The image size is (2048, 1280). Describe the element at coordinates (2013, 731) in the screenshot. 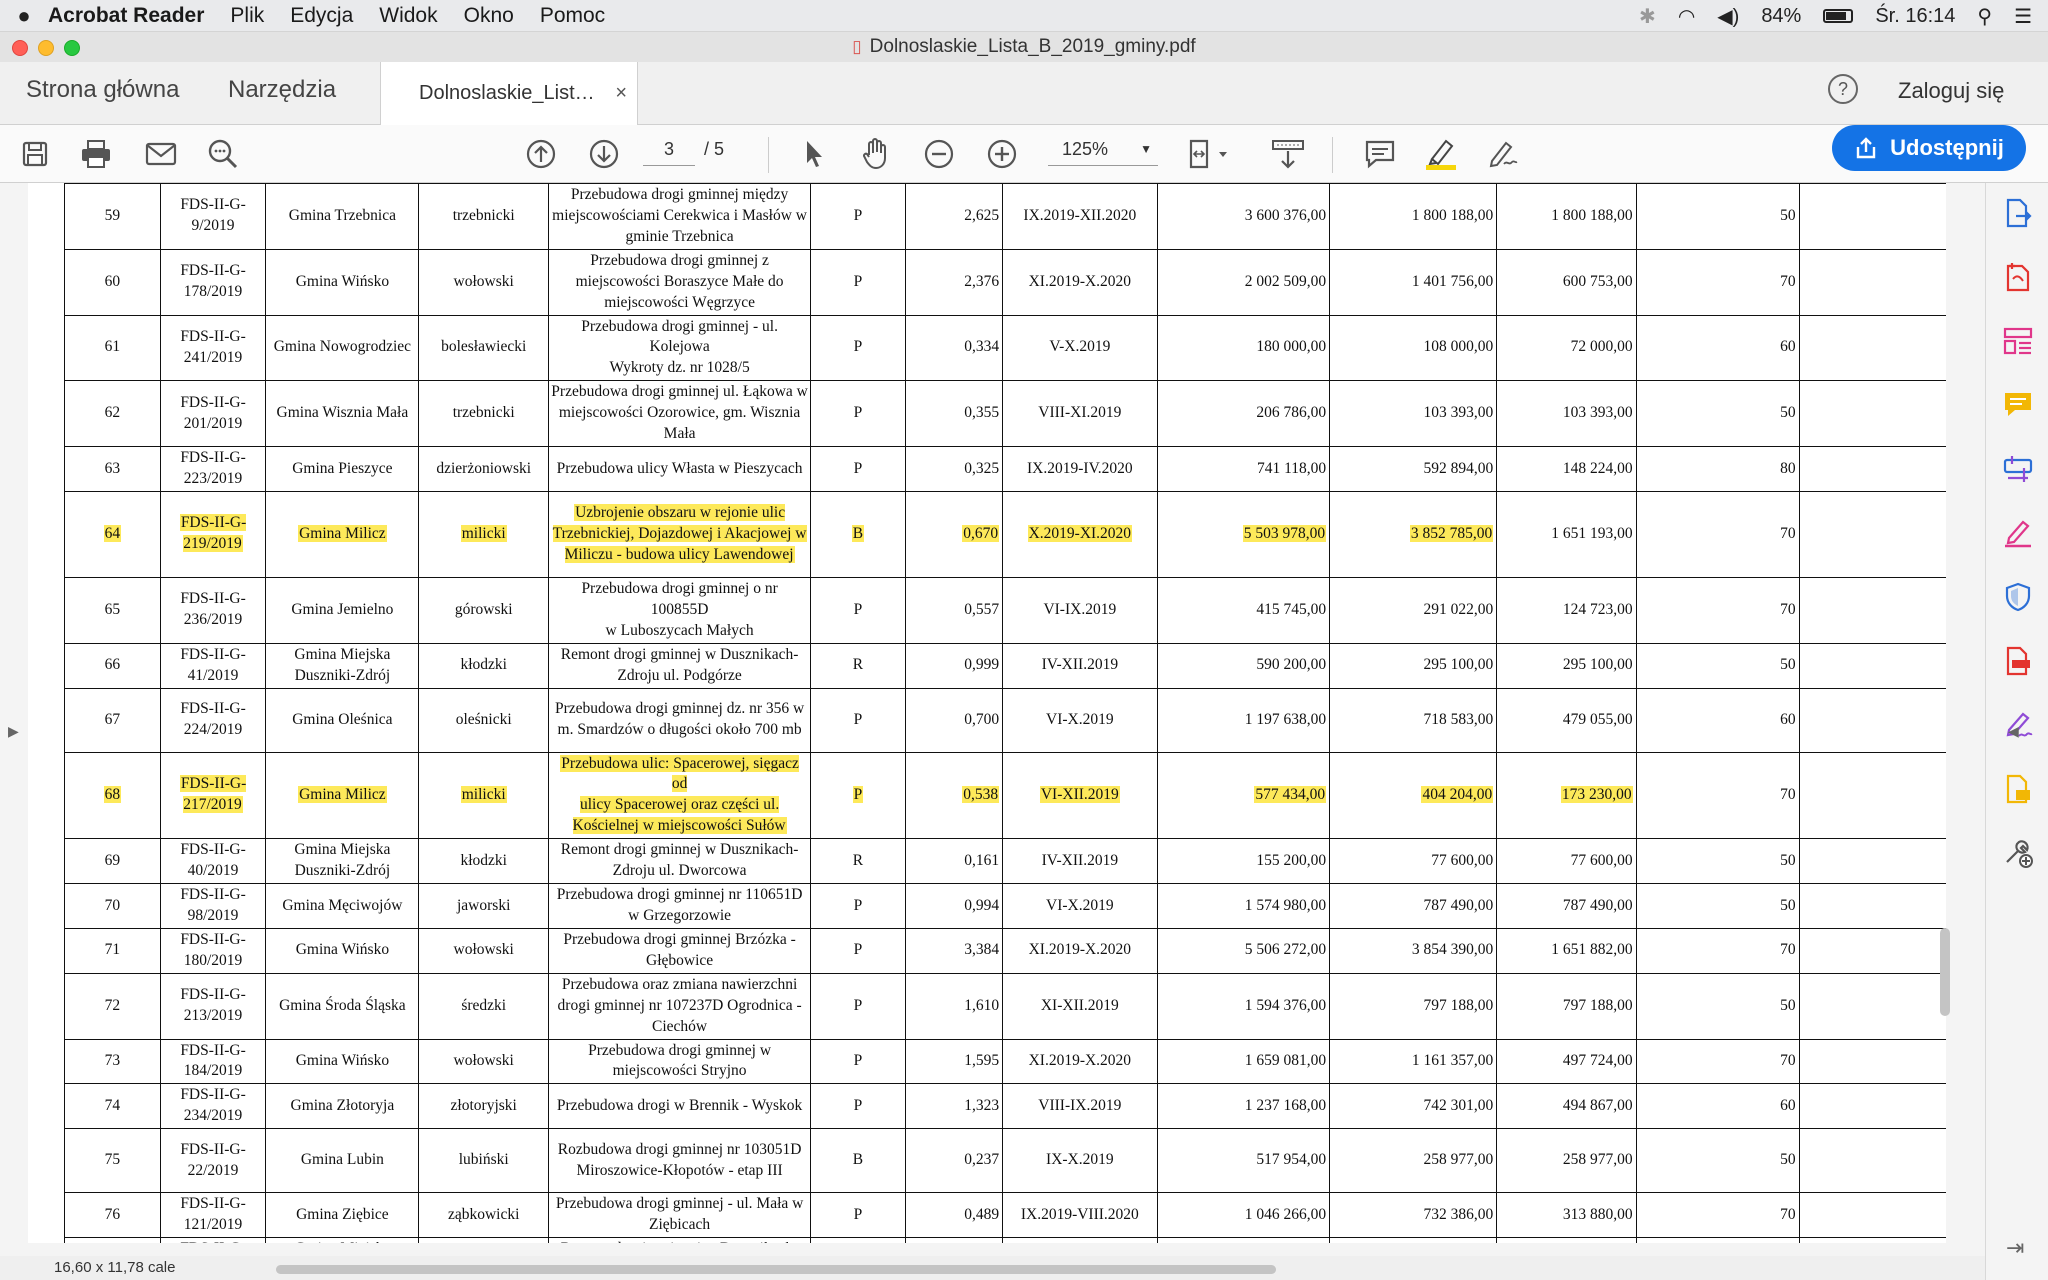

I see `collapse-panel-icon: ◀` at that location.